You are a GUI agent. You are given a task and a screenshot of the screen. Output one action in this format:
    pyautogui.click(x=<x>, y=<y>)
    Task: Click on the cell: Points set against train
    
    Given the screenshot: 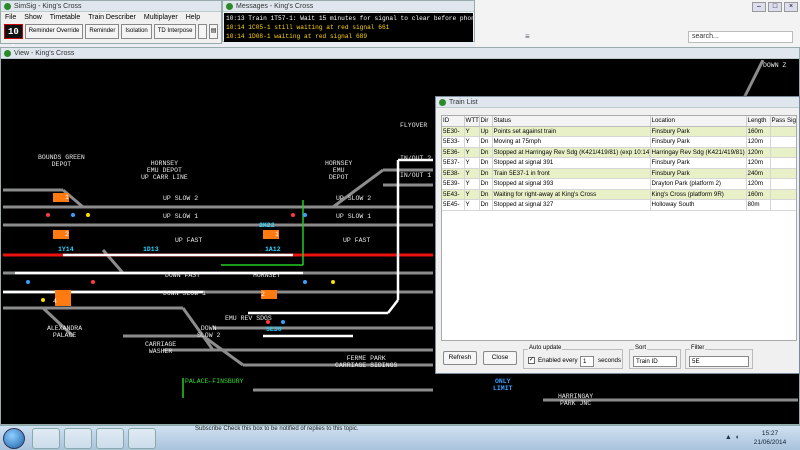 What is the action you would take?
    pyautogui.click(x=571, y=131)
    